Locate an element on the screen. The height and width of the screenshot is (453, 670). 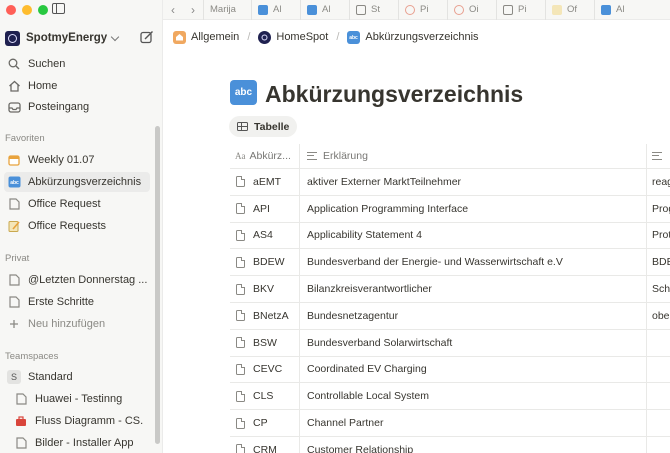
abc-icon: abc is located at coordinates (14, 182).